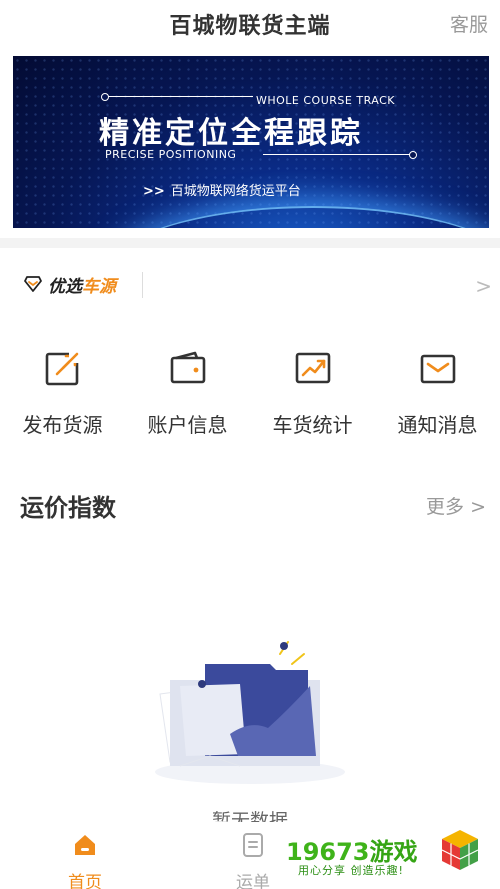 This screenshot has height=889, width=500. I want to click on empty-folder-illustration, so click(250, 712).